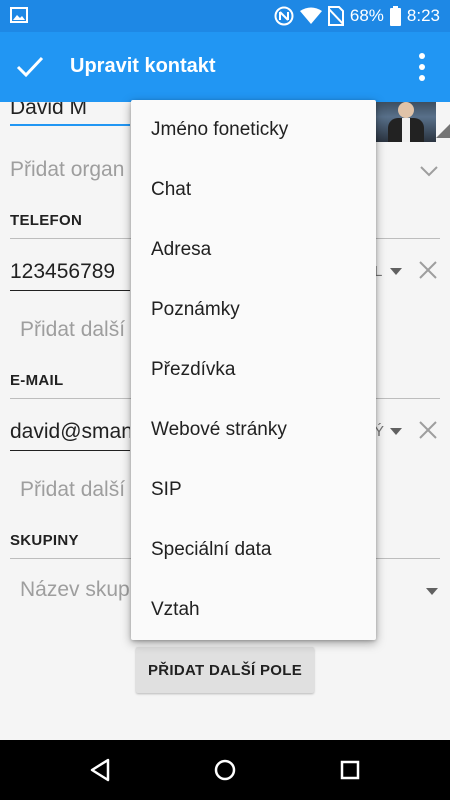 Image resolution: width=450 pixels, height=800 pixels. Describe the element at coordinates (396, 431) in the screenshot. I see `email-type-dropdown-icon` at that location.